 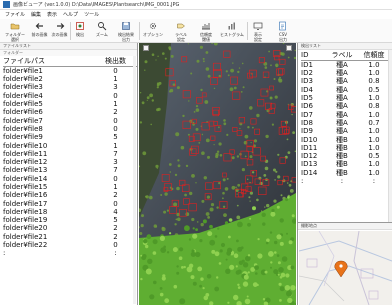 I want to click on file-path-cell: folder¥file20, so click(x=25, y=228).